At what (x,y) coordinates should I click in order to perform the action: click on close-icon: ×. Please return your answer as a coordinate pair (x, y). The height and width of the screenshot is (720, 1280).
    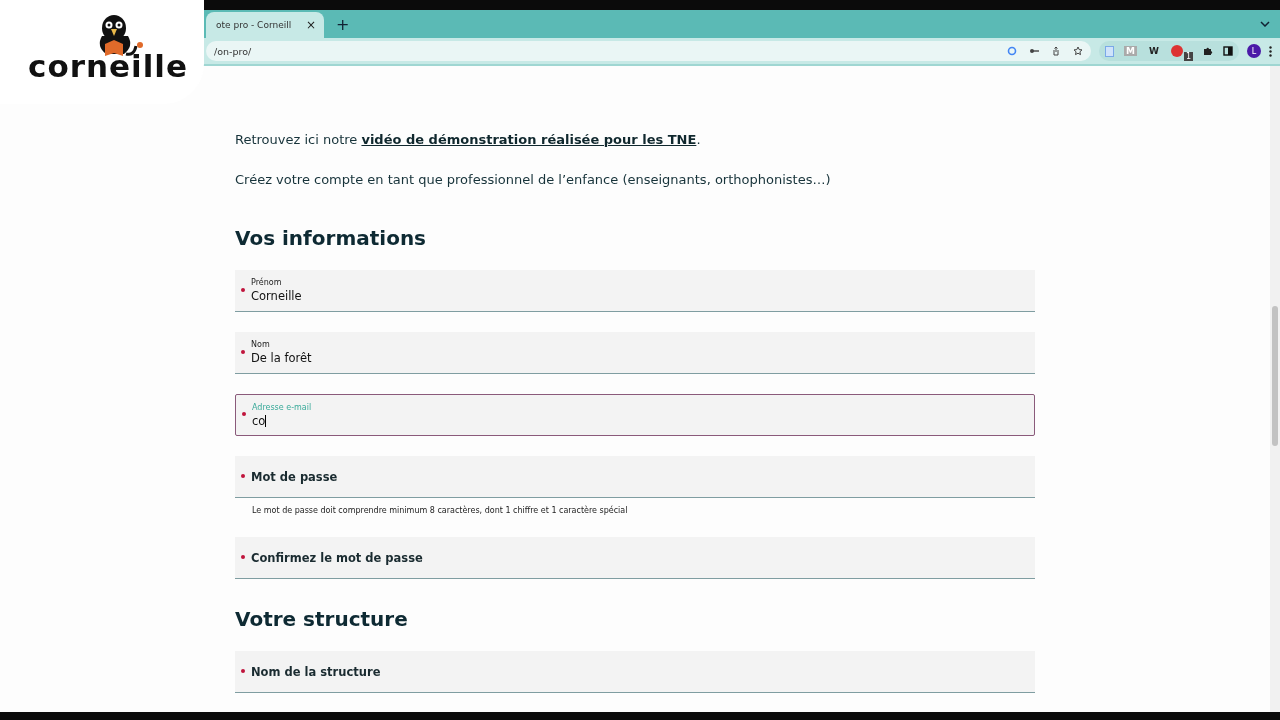
    Looking at the image, I should click on (310, 25).